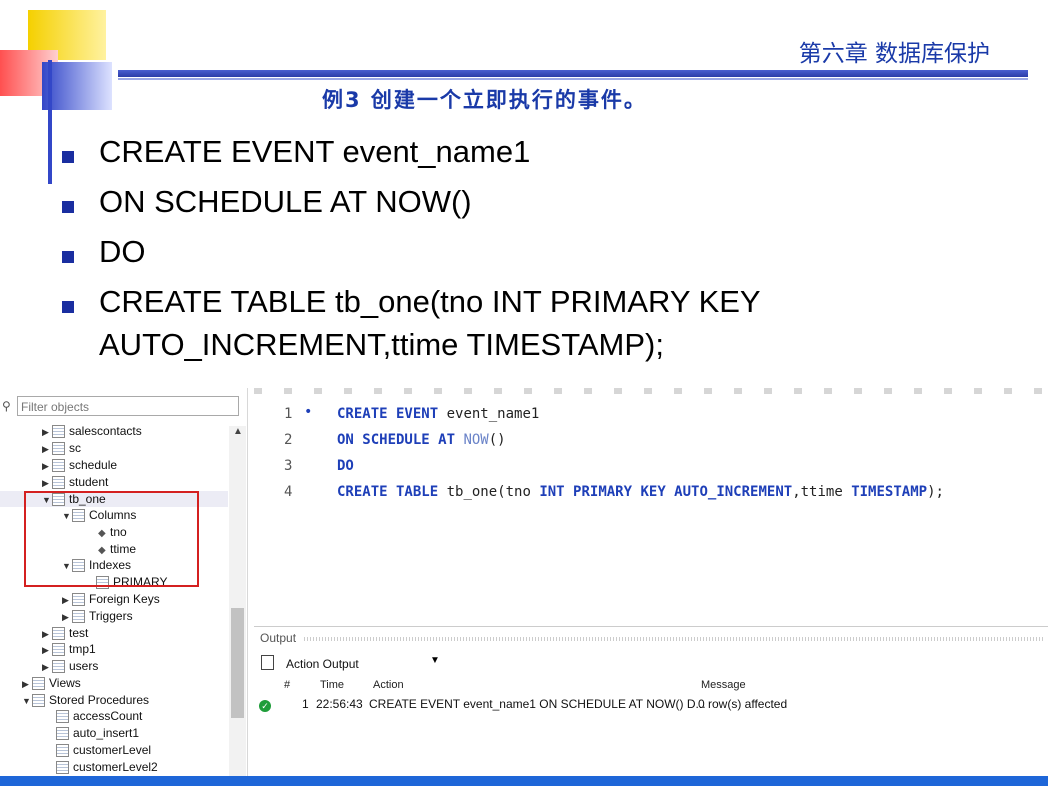 Image resolution: width=1048 pixels, height=786 pixels. Describe the element at coordinates (396, 440) in the screenshot. I see `sql-keyword: ON SCHEDULE AT` at that location.